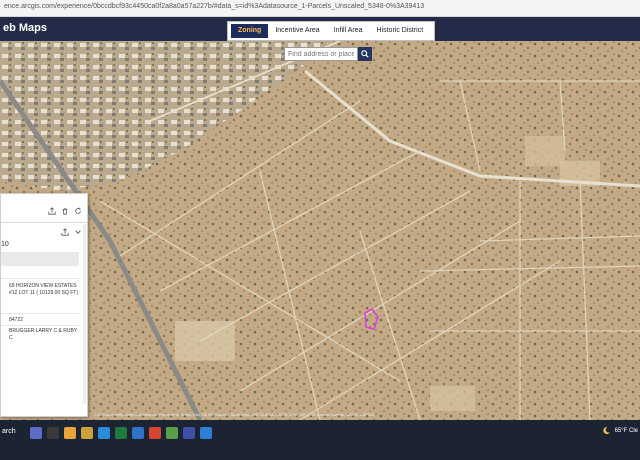  What do you see at coordinates (9, 431) in the screenshot?
I see `taskbar-search-label: arch` at bounding box center [9, 431].